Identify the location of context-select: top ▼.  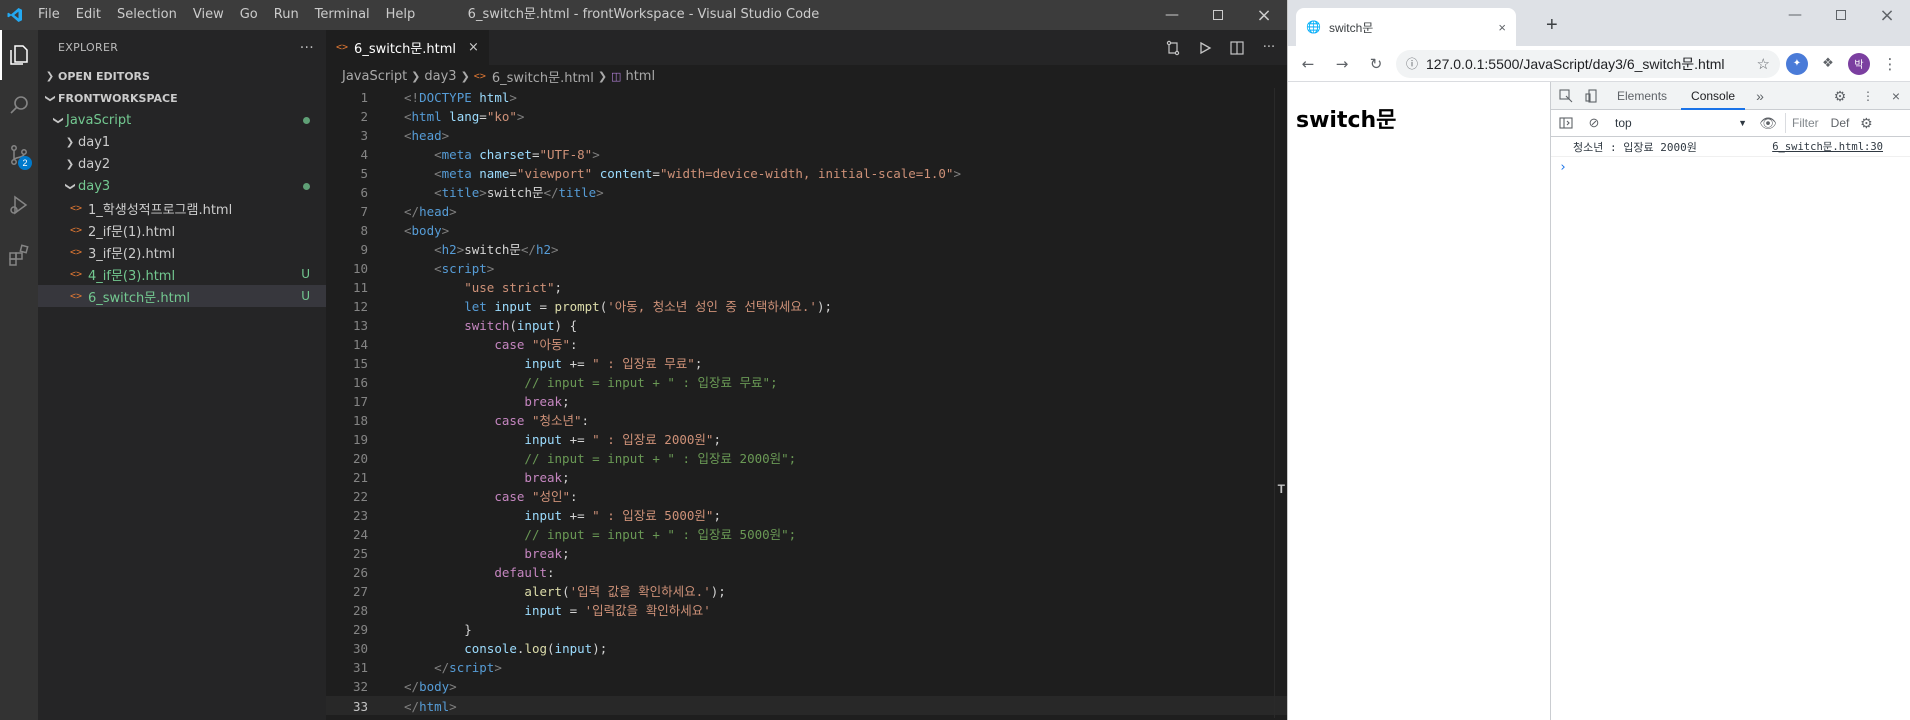
(1681, 123).